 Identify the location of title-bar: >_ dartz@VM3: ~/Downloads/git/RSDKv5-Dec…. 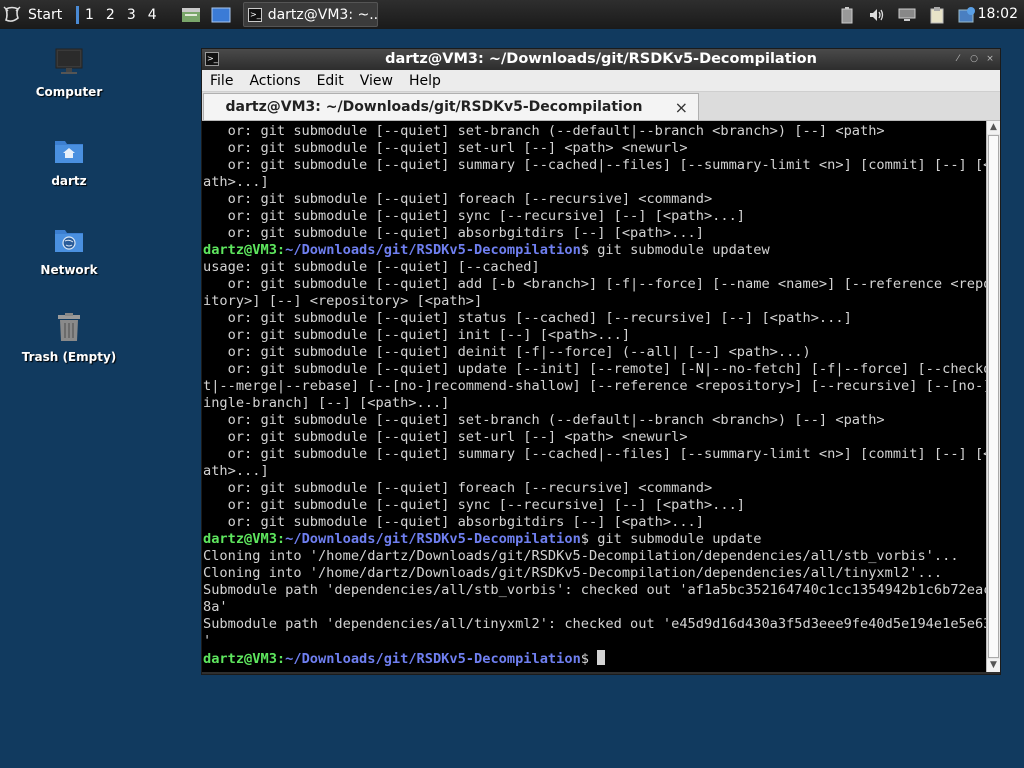
(601, 59).